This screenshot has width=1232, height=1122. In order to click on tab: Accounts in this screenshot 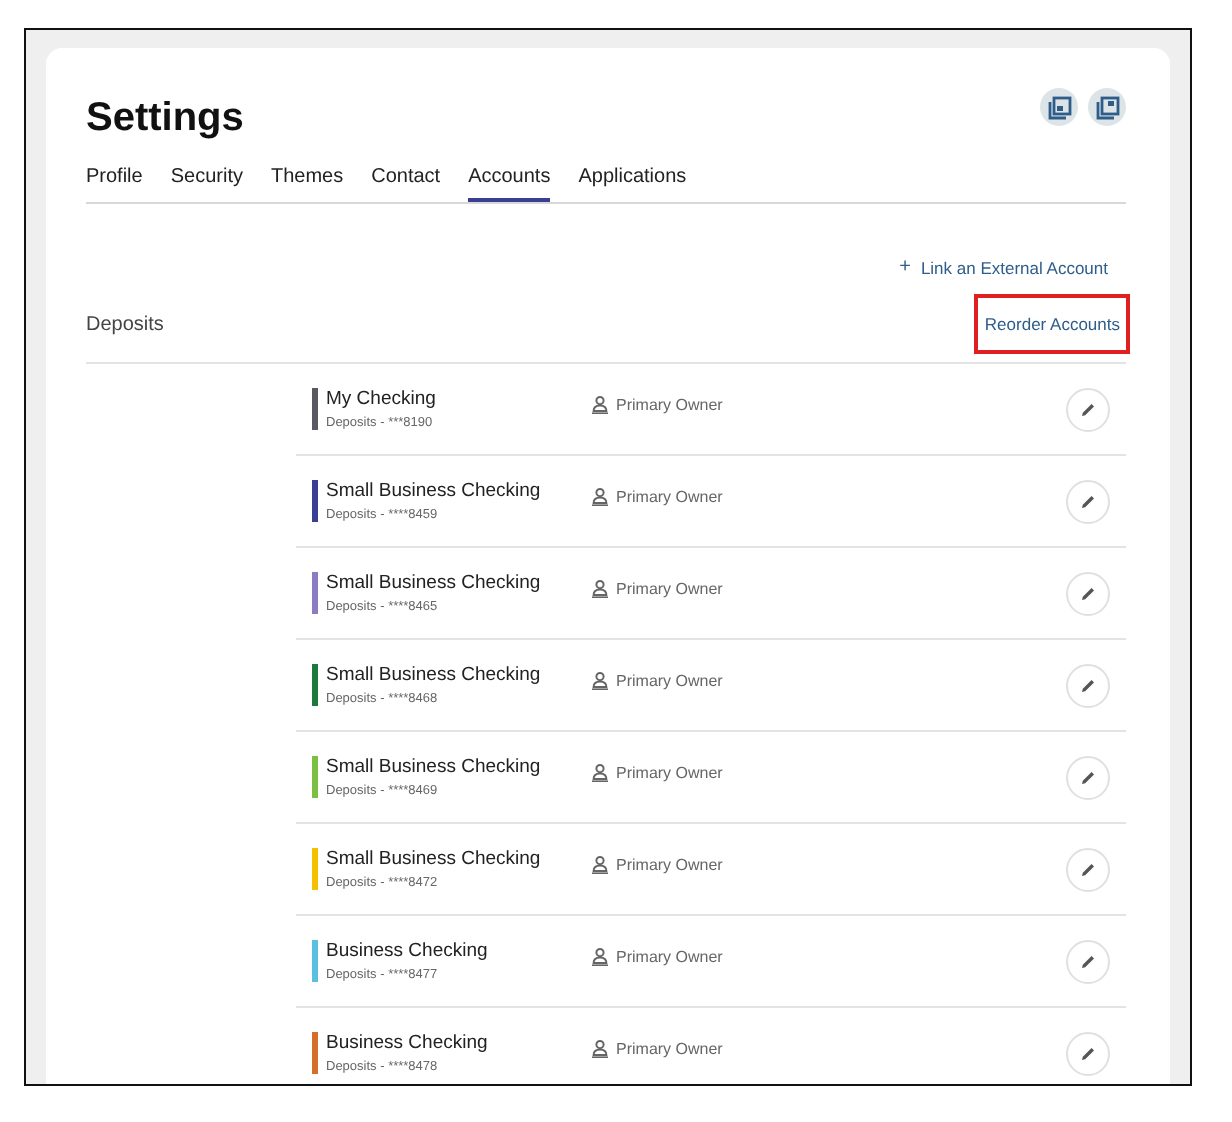, I will do `click(509, 182)`.